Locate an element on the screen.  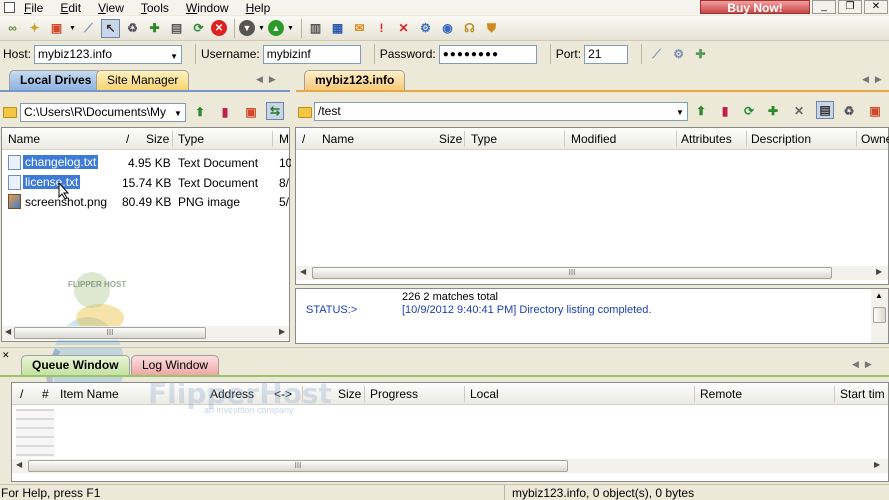
queue-scroll-thumb: III is located at coordinates (298, 466).